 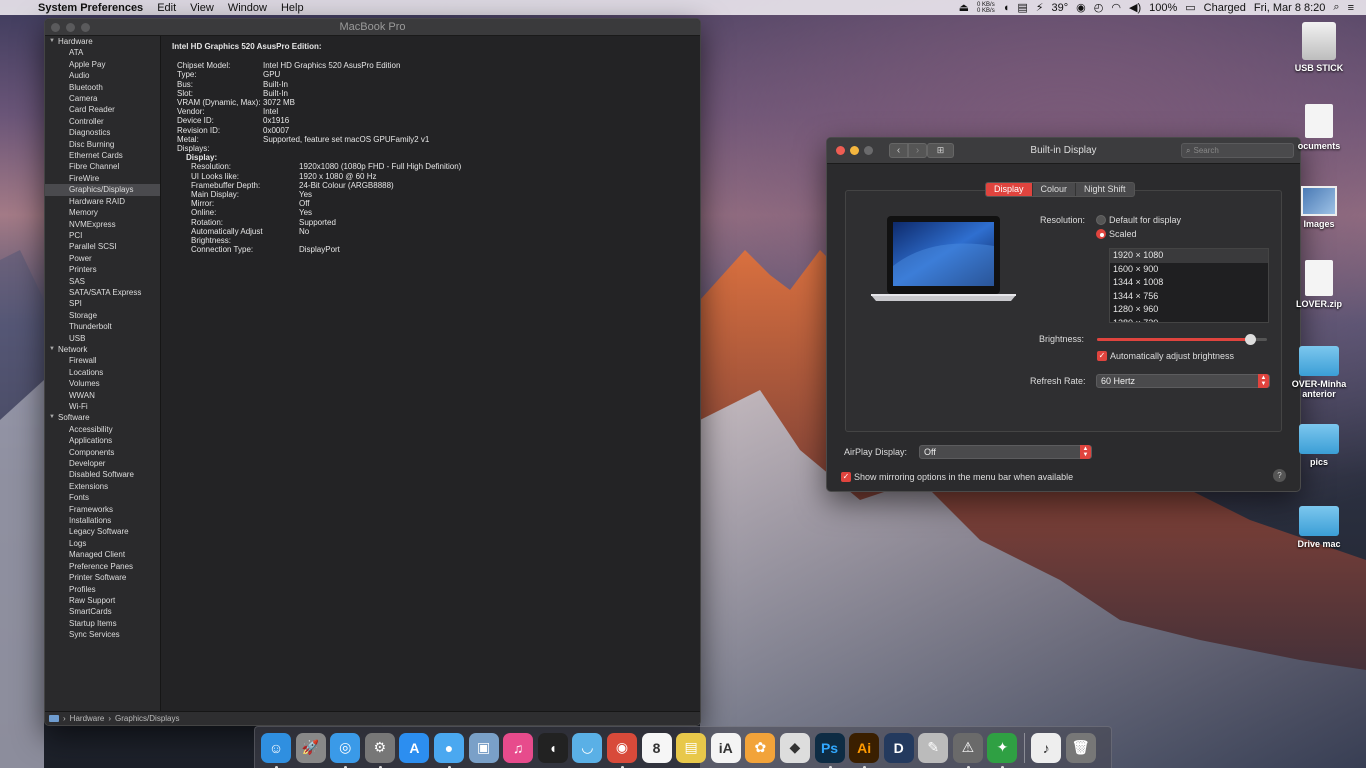 I want to click on tab-display: Display, so click(x=1009, y=189).